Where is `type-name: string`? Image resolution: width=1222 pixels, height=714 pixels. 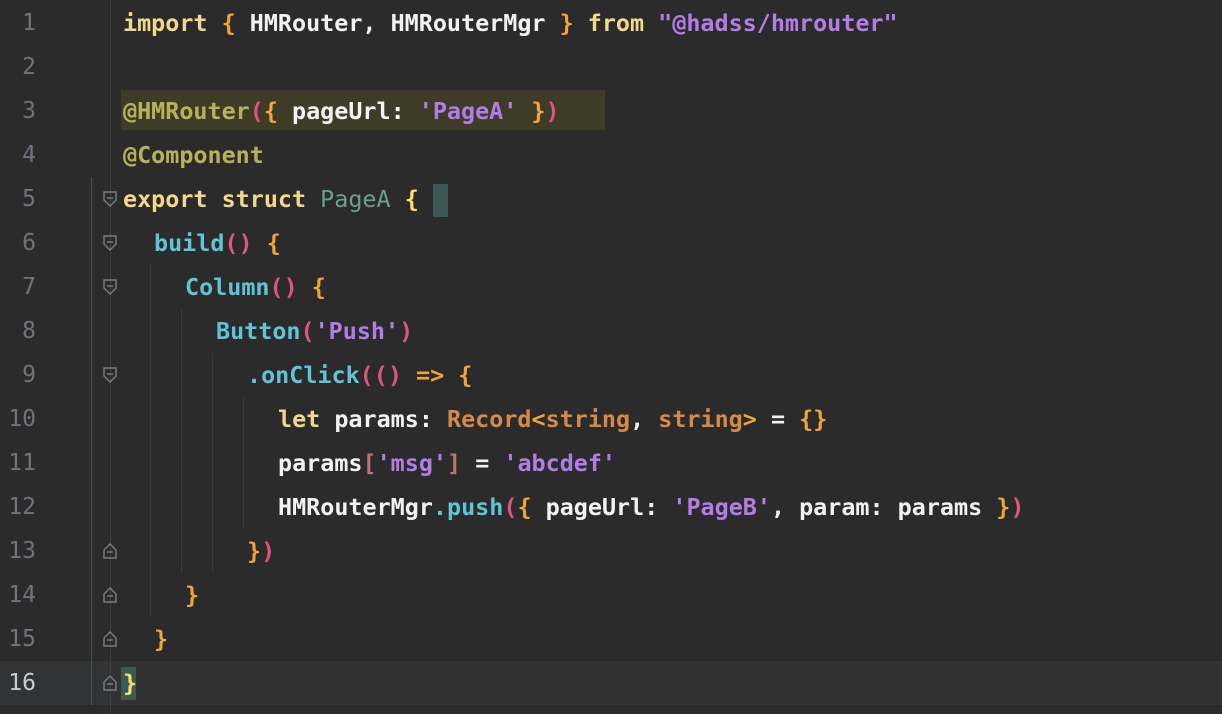
type-name: string is located at coordinates (588, 419).